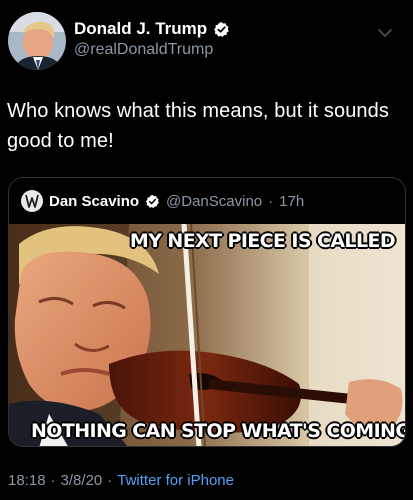  I want to click on quoted-author-handle: @DanScavino, so click(214, 201).